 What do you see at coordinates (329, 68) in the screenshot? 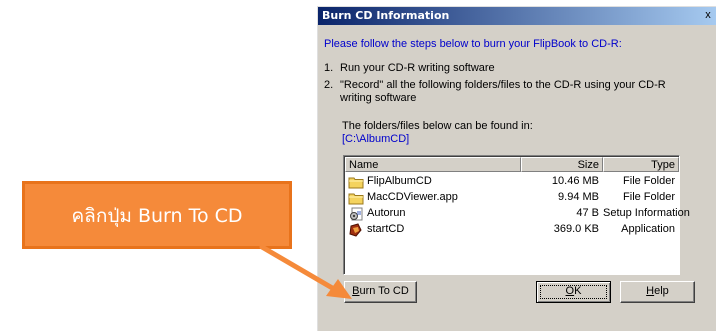
I see `step-number: 1.` at bounding box center [329, 68].